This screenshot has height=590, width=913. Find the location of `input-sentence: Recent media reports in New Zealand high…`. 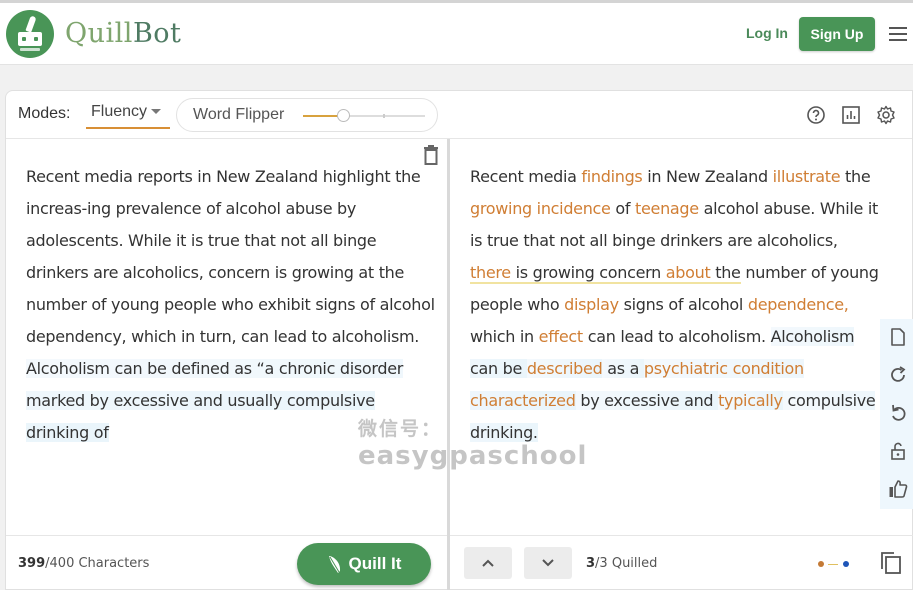

input-sentence: Recent media reports in New Zealand high… is located at coordinates (230, 256).